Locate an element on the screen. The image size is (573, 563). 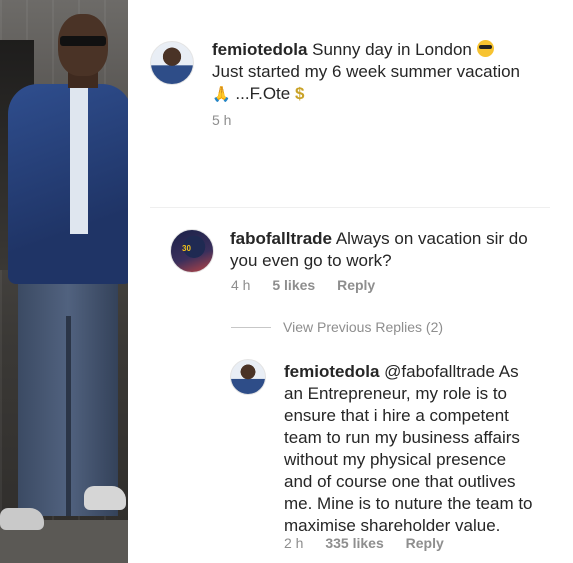
view-previous-replies-button: View Previous Replies (2) is located at coordinates (363, 327).